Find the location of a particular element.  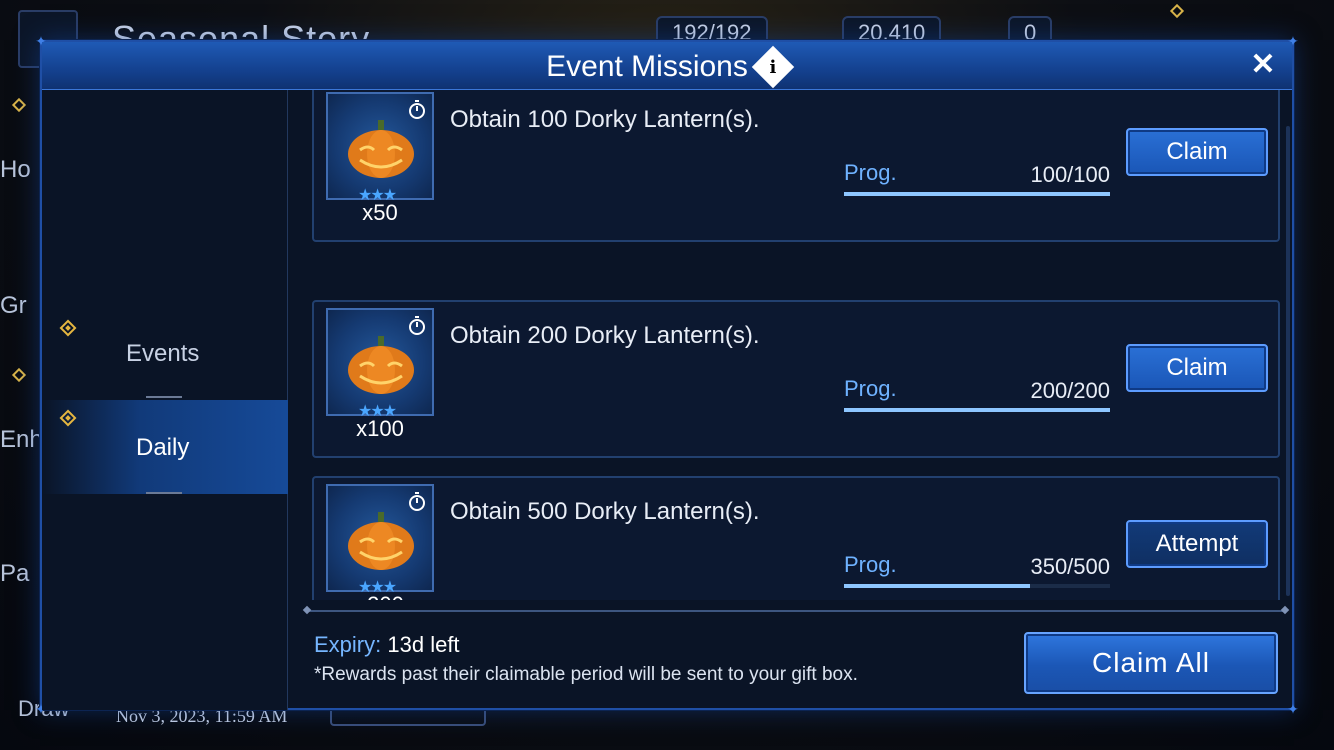

modal-title: Event Missions is located at coordinates (647, 66).